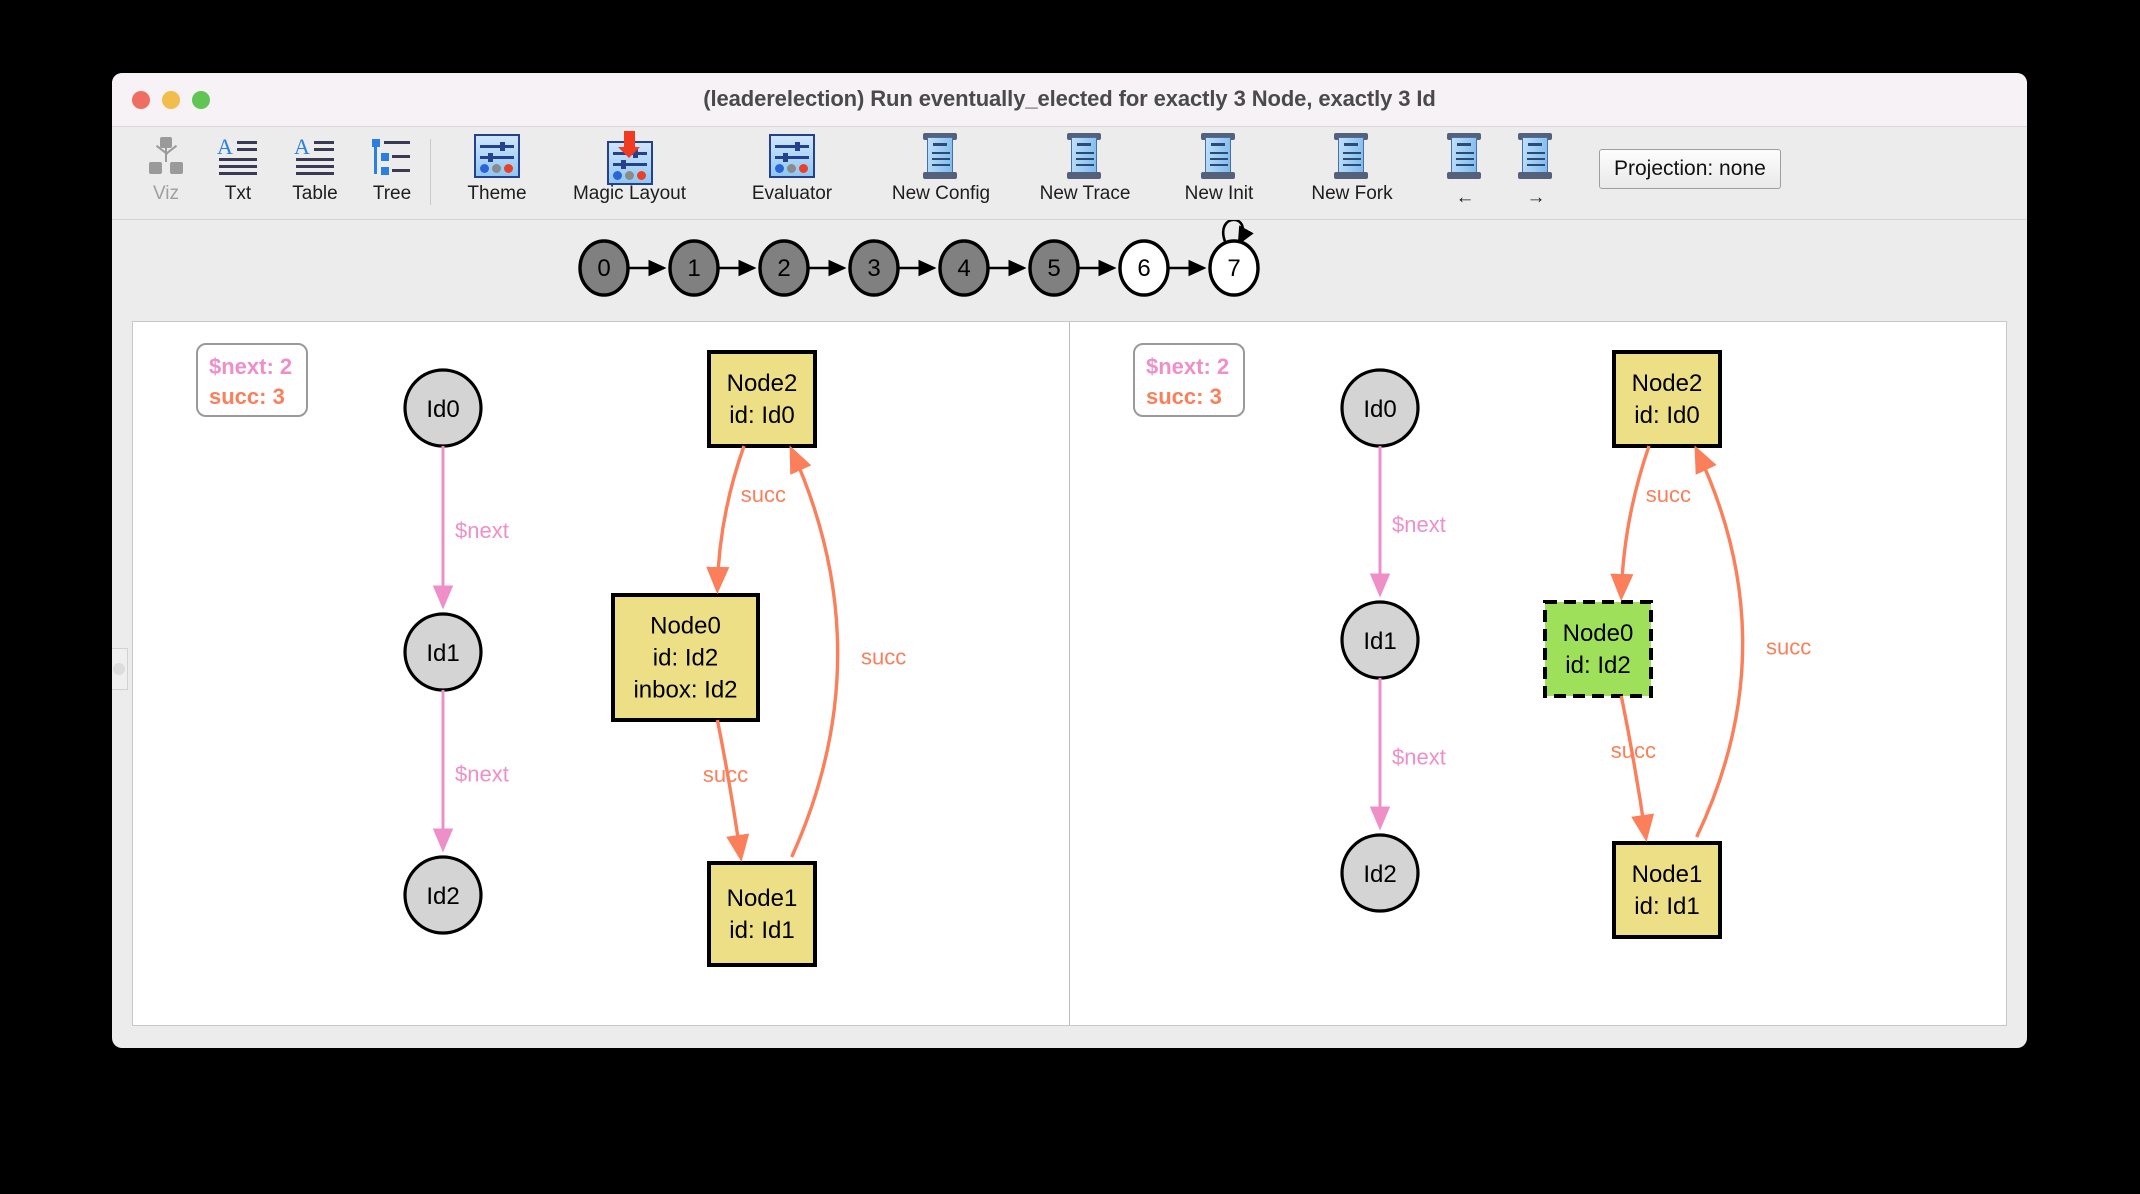  Describe the element at coordinates (1690, 169) in the screenshot. I see `projection-button: Projection: none` at that location.